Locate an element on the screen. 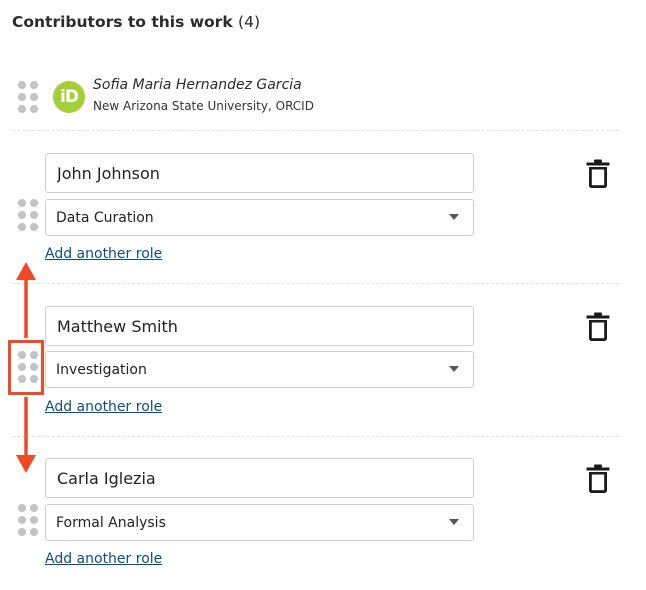 The image size is (646, 590). role-select-value: Formal Analysis is located at coordinates (111, 522).